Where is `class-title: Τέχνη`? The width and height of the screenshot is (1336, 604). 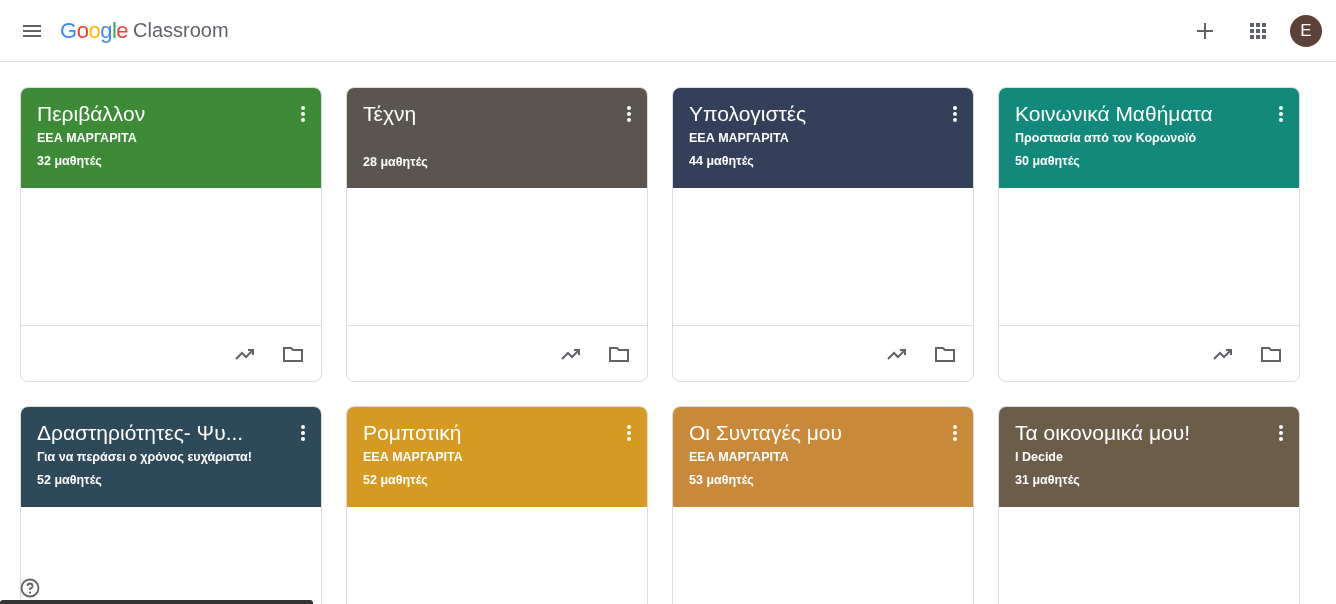 class-title: Τέχνη is located at coordinates (390, 114).